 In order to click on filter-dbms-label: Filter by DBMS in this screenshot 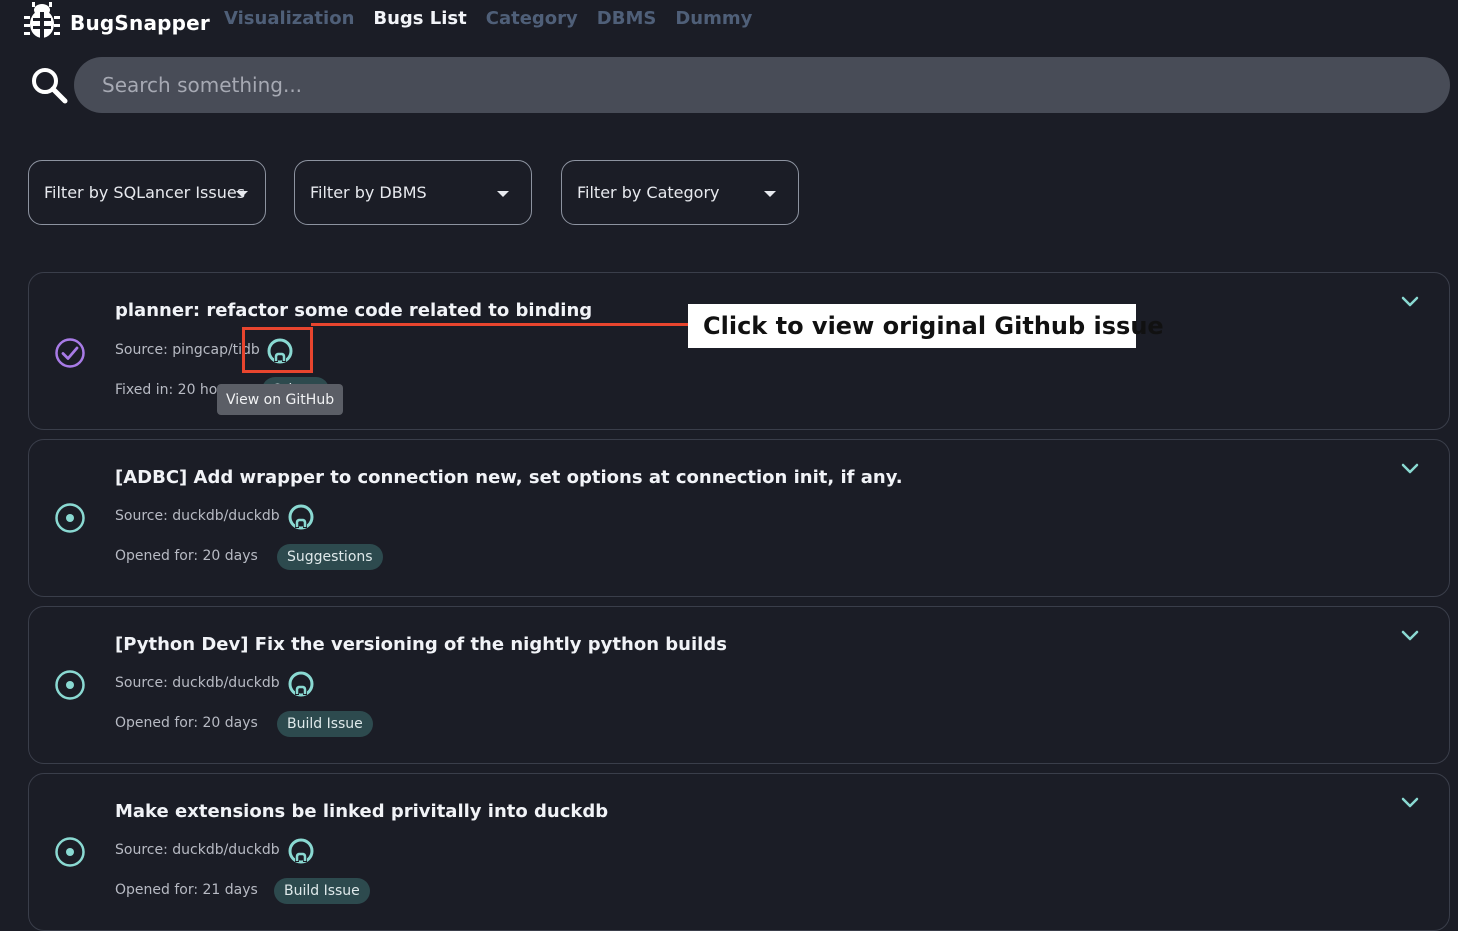, I will do `click(368, 192)`.